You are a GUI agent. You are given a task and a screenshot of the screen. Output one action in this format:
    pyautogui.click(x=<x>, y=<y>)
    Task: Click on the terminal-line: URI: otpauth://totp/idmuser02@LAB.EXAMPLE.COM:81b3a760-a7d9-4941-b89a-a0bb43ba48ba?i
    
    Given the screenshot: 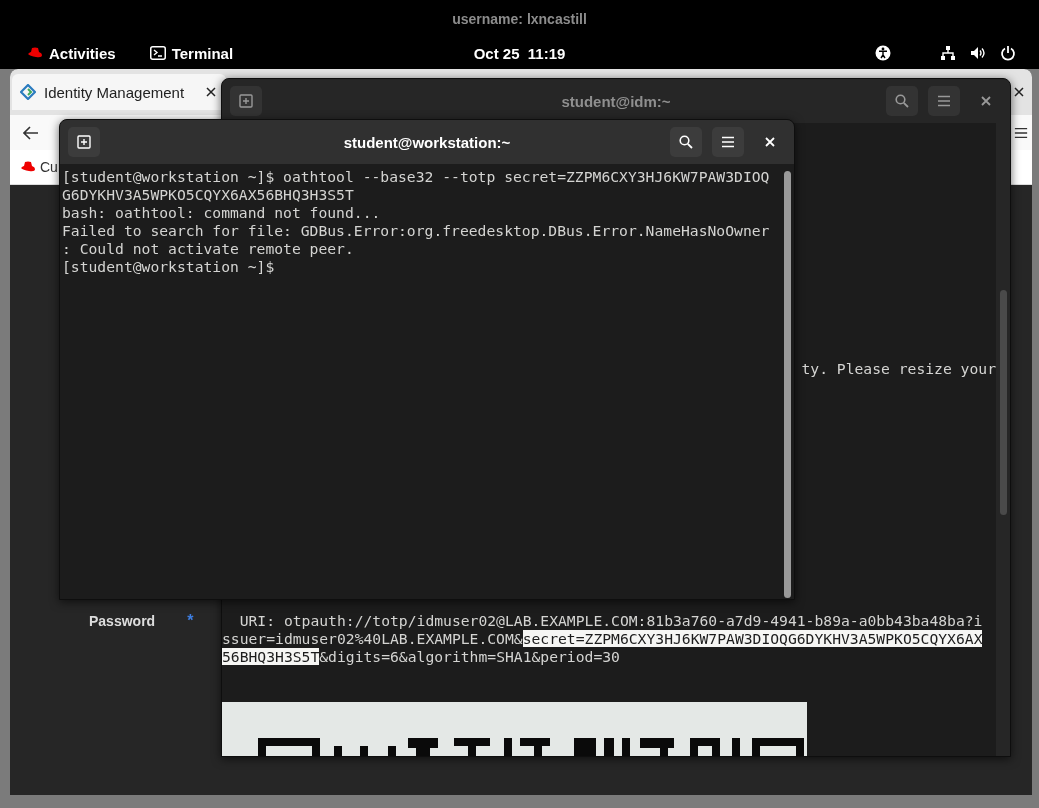 What is the action you would take?
    pyautogui.click(x=611, y=621)
    